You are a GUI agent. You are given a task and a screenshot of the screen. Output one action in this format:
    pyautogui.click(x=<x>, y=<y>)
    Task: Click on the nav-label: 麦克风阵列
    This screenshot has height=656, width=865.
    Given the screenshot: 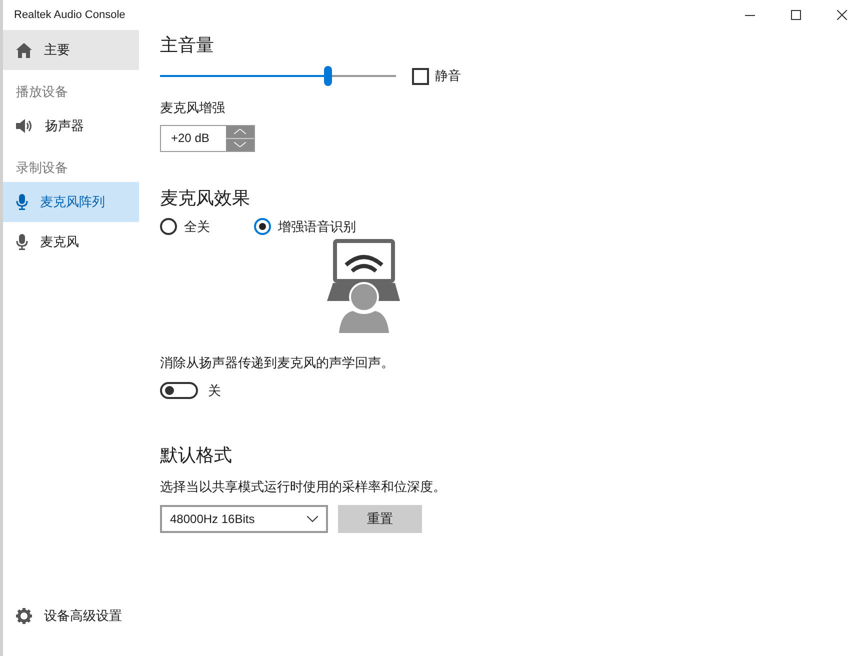 What is the action you would take?
    pyautogui.click(x=72, y=202)
    